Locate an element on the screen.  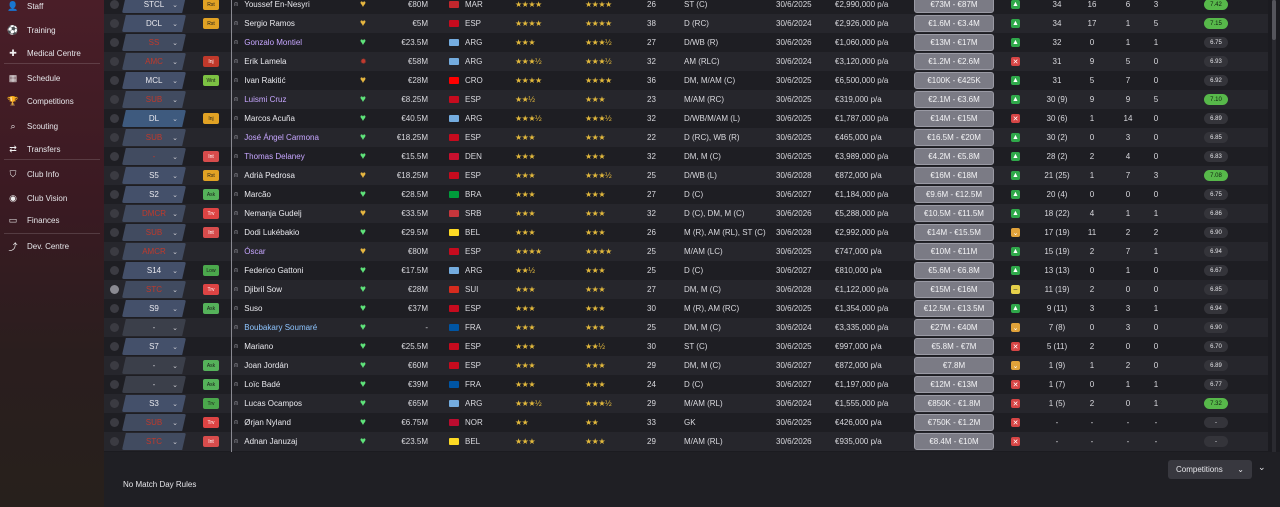
sidebar-item-club-info: ⛉ Club Info is located at coordinates (52, 174).